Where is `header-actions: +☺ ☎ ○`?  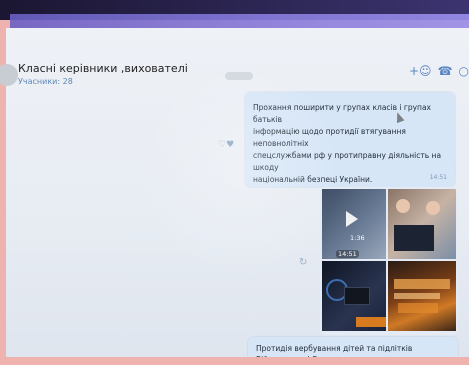 header-actions: +☺ ☎ ○ is located at coordinates (439, 71).